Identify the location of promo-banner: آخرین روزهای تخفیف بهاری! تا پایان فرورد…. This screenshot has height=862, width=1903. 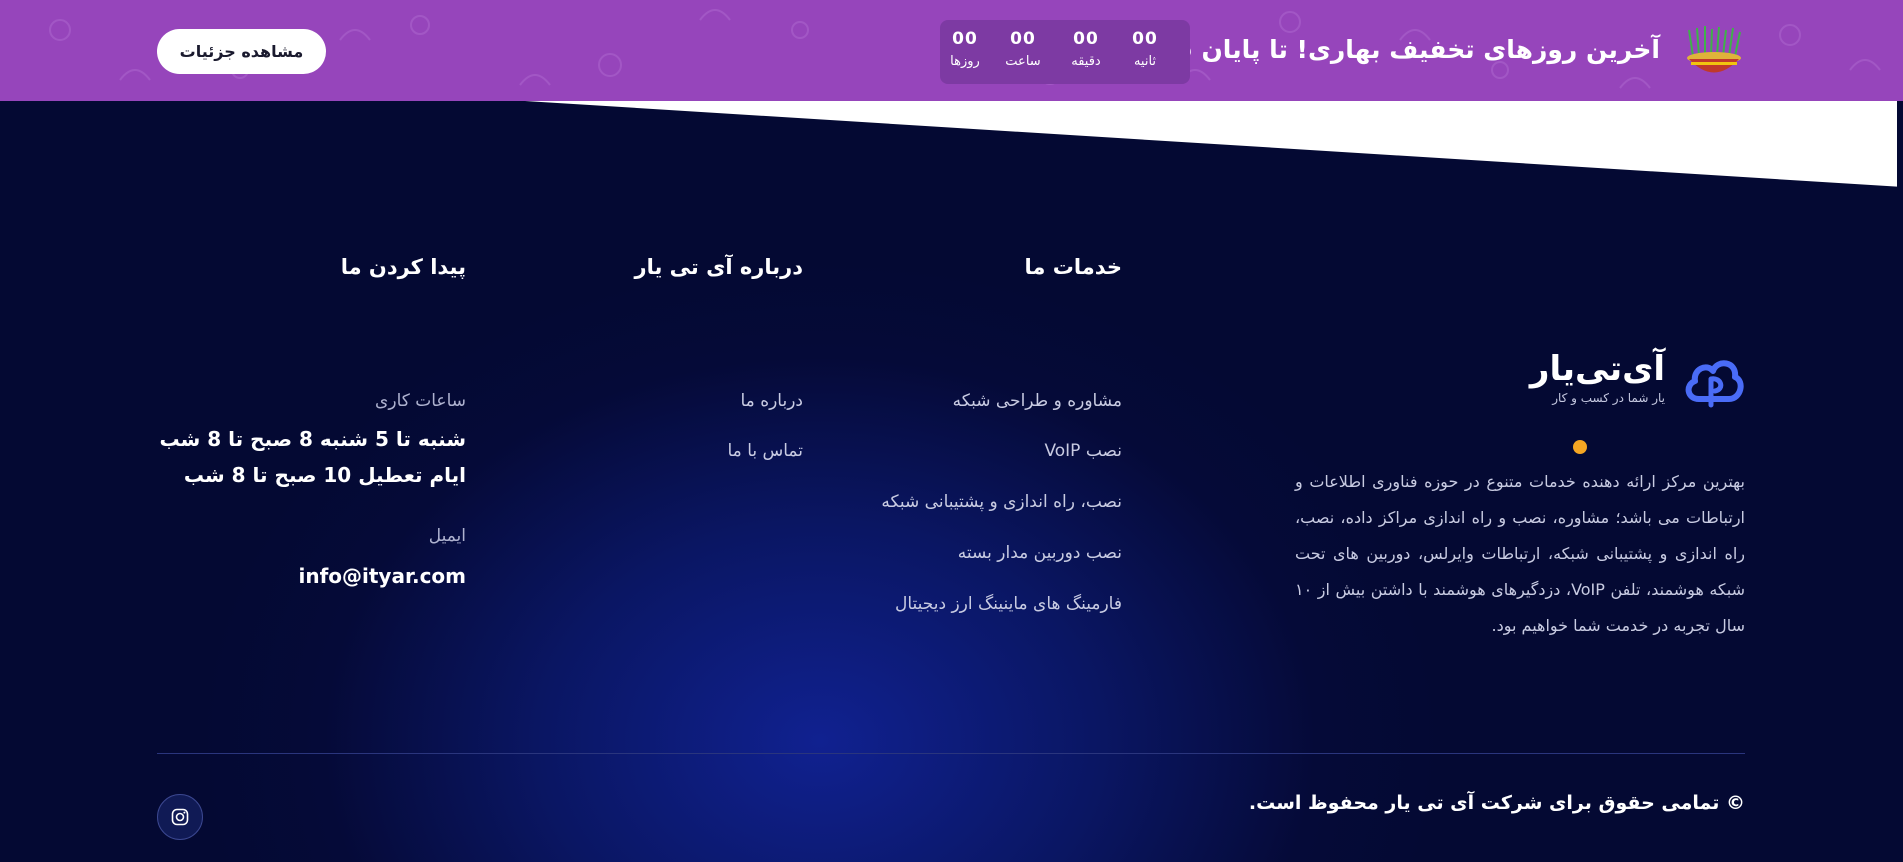
(951, 50).